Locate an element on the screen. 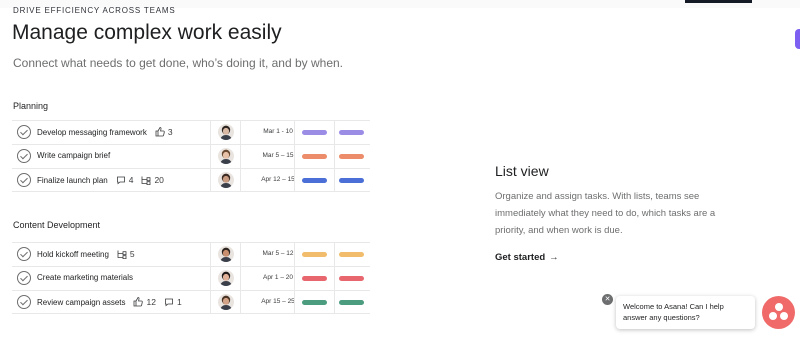 This screenshot has height=339, width=800. task-title: Create marketing materials is located at coordinates (85, 277).